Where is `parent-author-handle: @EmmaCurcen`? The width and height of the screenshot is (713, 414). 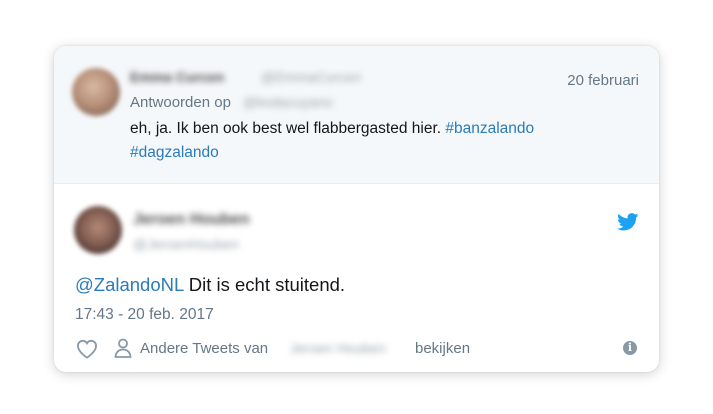 parent-author-handle: @EmmaCurcen is located at coordinates (311, 77).